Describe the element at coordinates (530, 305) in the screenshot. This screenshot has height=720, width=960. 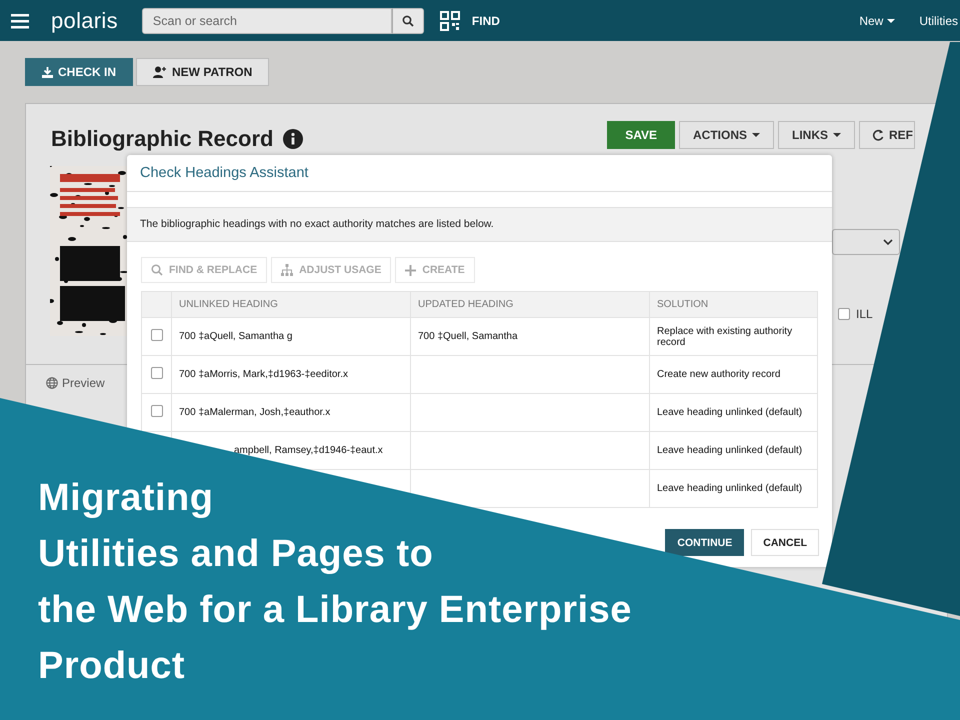
I see `column-header: UPDATED HEADING` at that location.